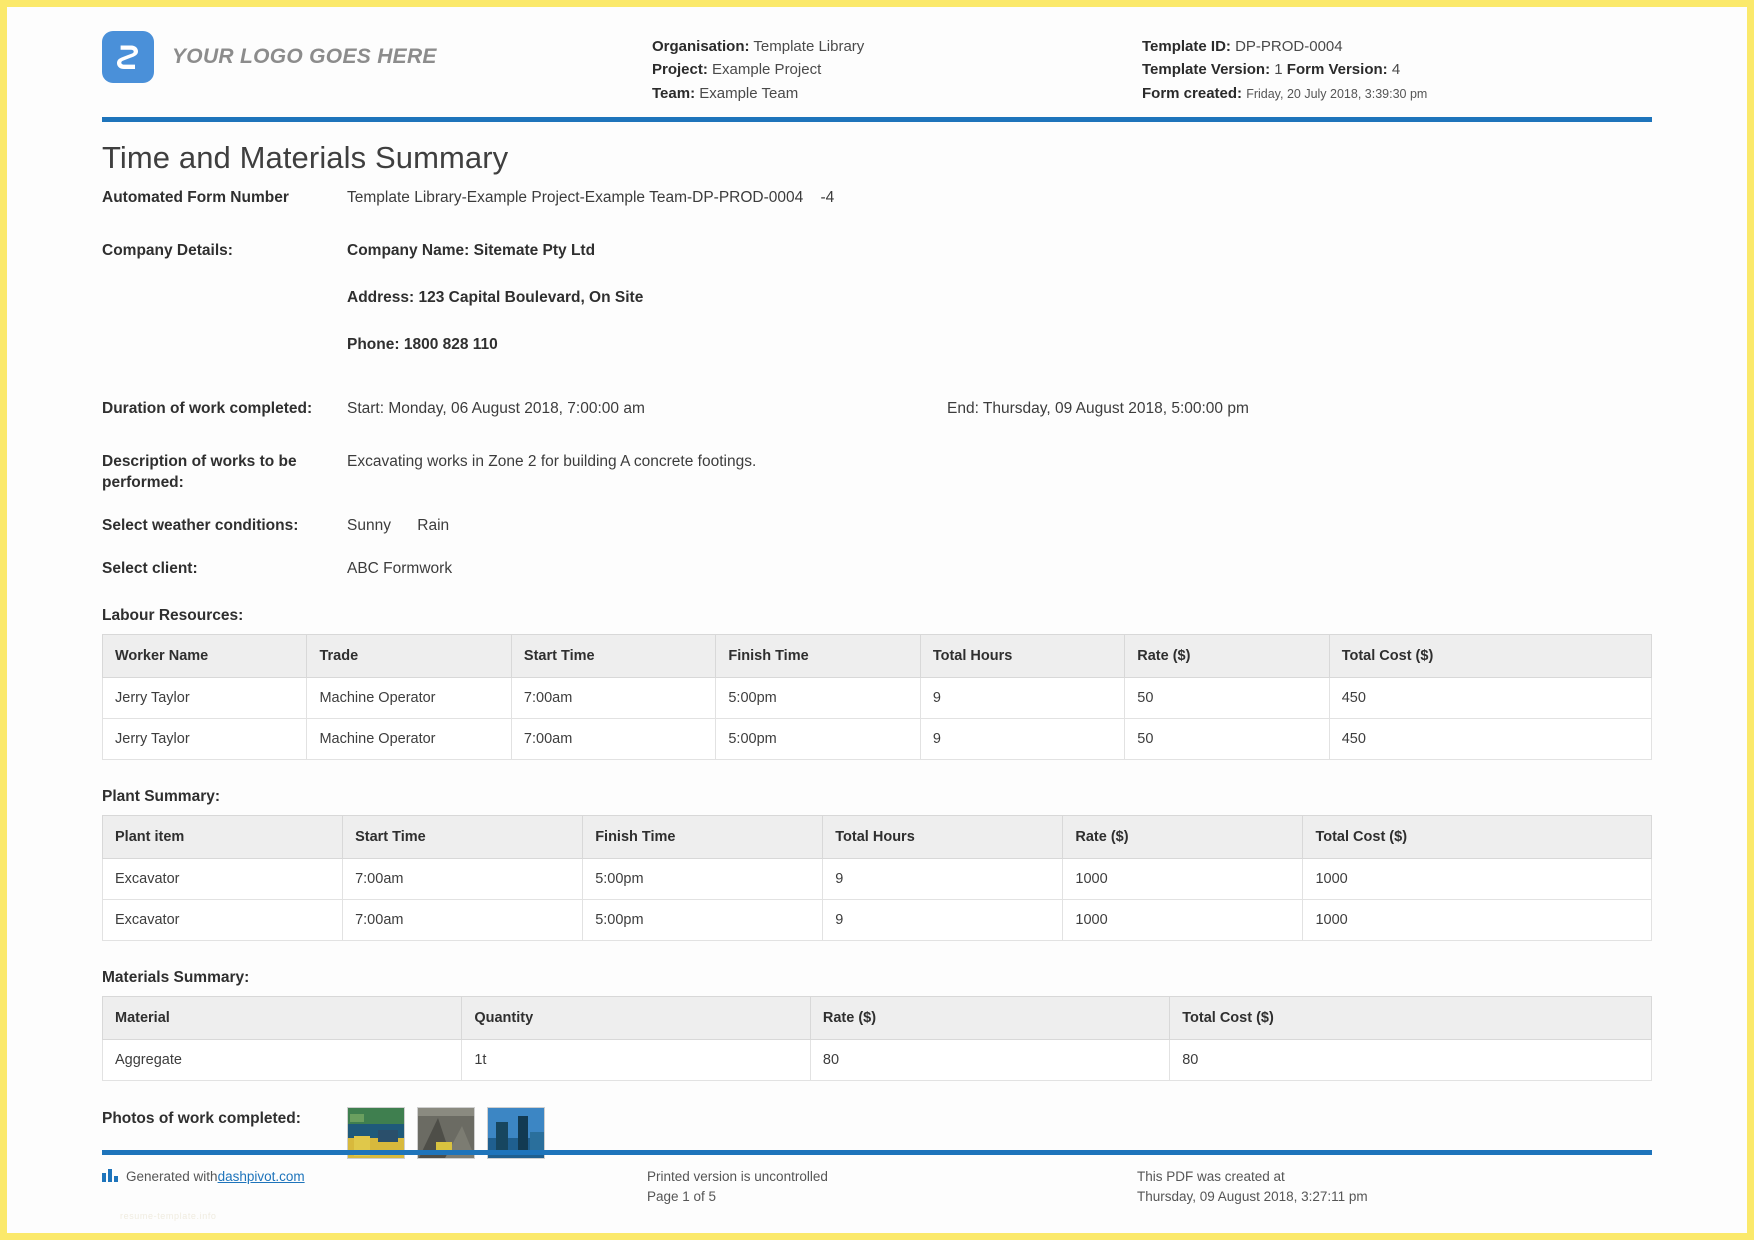 This screenshot has height=1240, width=1754. Describe the element at coordinates (1227, 656) in the screenshot. I see `column-header: Rate ($)` at that location.